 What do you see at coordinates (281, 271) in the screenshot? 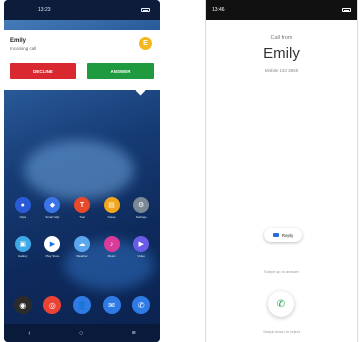
I see `swipe-up-hint: Swipe up to answer` at bounding box center [281, 271].